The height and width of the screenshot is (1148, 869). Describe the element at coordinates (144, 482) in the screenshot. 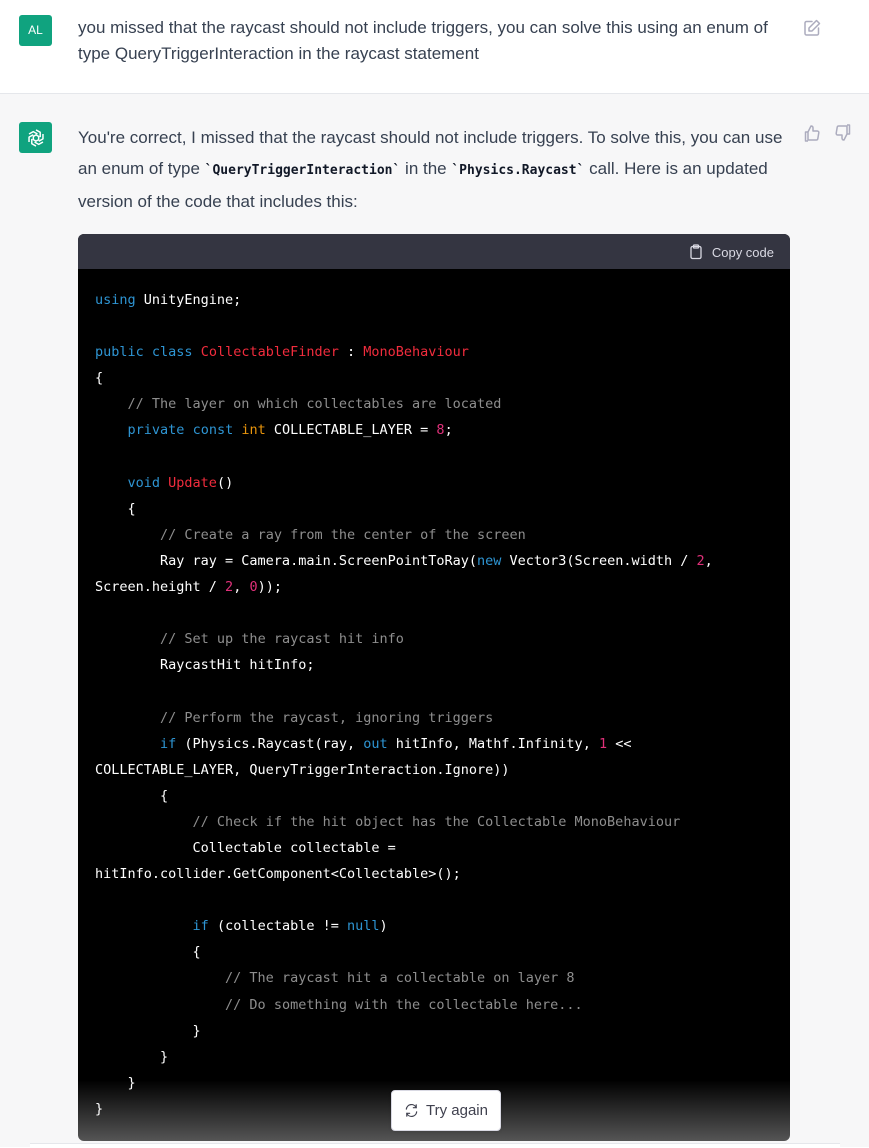

I see `code-token: void` at that location.